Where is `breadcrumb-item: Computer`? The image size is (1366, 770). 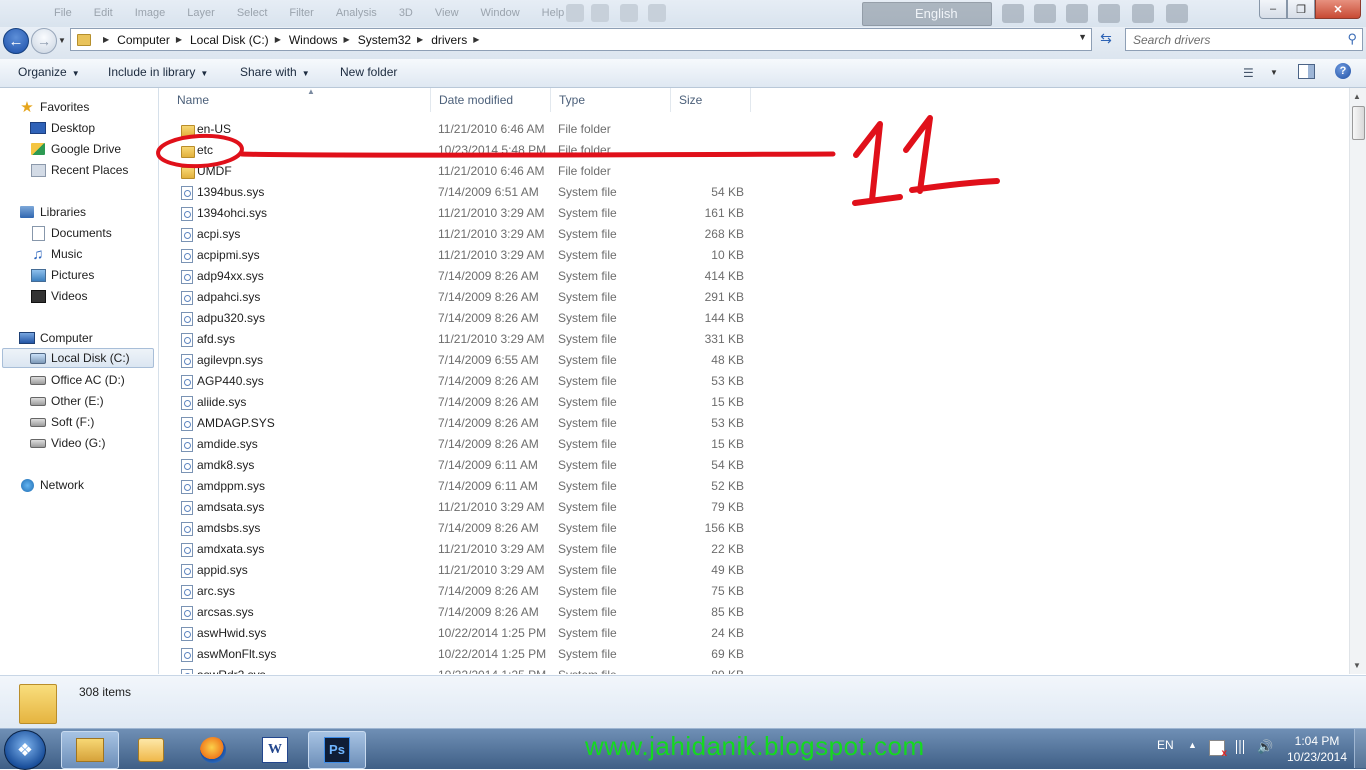 breadcrumb-item: Computer is located at coordinates (143, 40).